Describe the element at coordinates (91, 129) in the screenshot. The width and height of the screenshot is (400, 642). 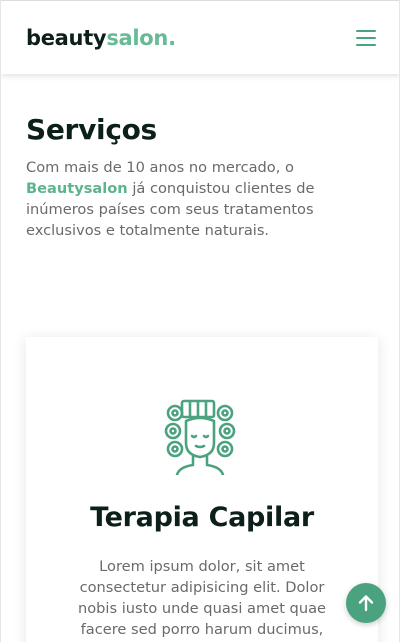
I see `section-title: Serviços` at that location.